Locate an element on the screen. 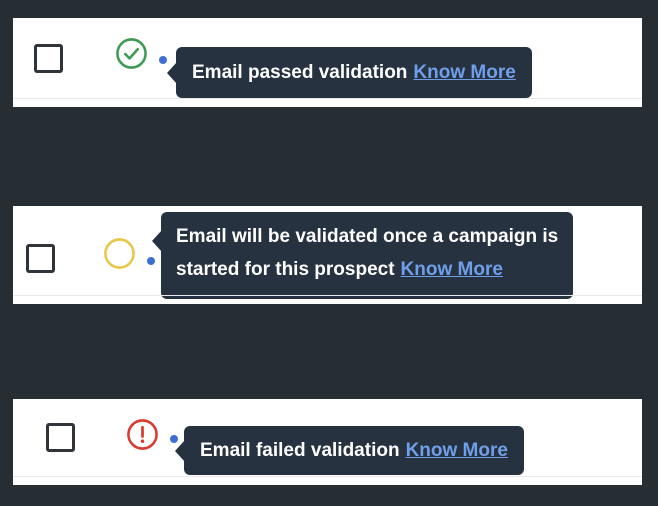 This screenshot has height=506, width=658. empty-circle-icon is located at coordinates (119, 253).